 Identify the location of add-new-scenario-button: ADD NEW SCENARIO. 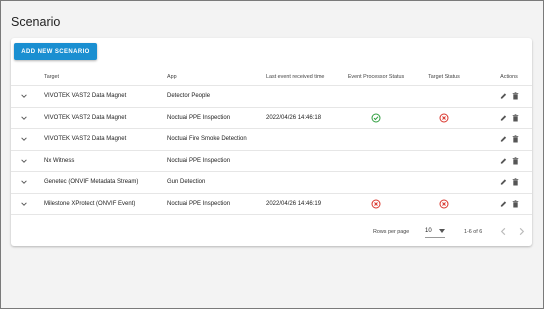
(55, 51).